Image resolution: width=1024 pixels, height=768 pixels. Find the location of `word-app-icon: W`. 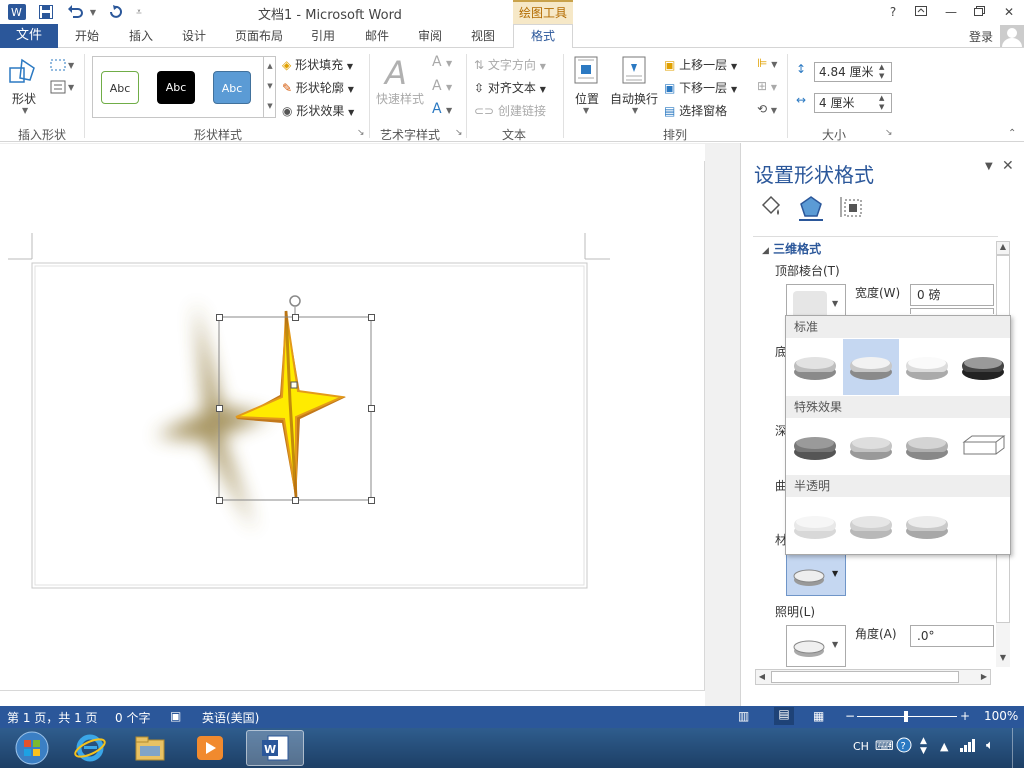

word-app-icon: W is located at coordinates (17, 12).